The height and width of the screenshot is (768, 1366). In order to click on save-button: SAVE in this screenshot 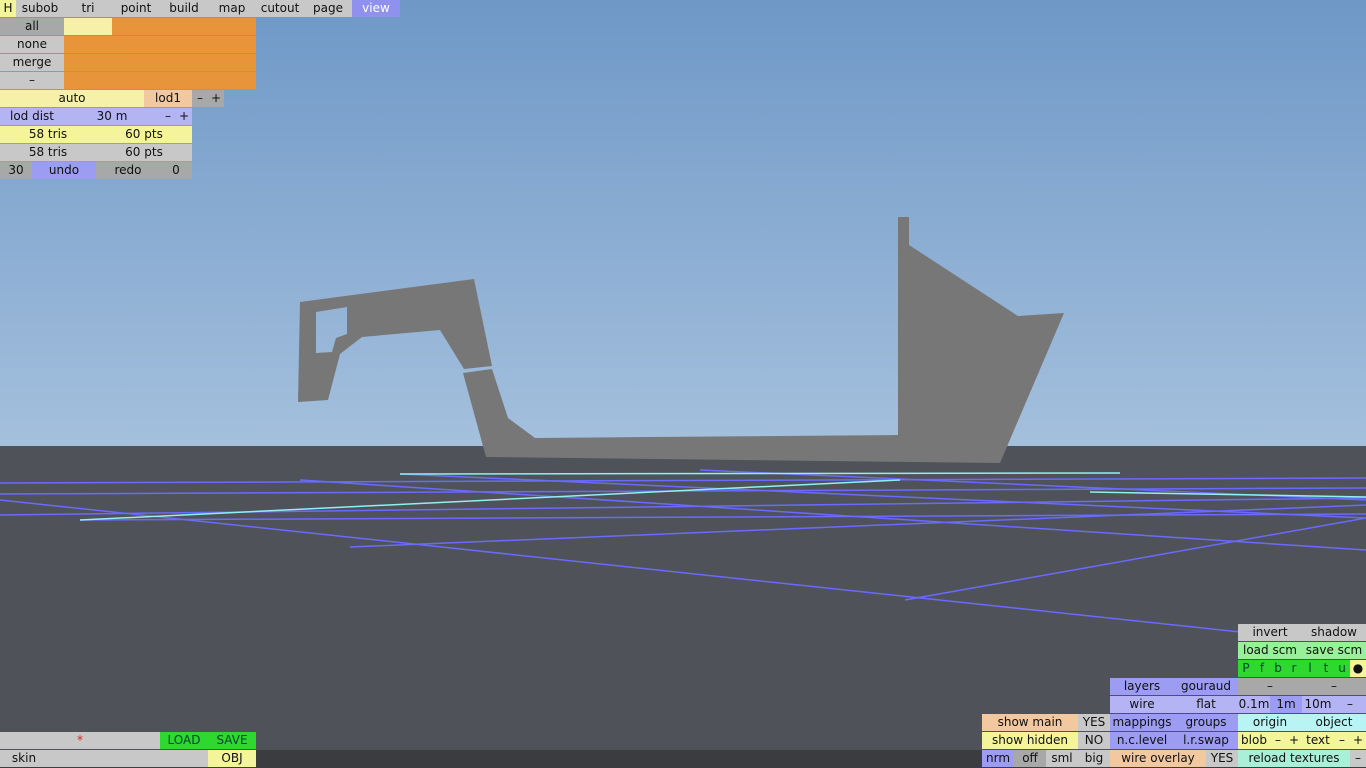, I will do `click(232, 740)`.